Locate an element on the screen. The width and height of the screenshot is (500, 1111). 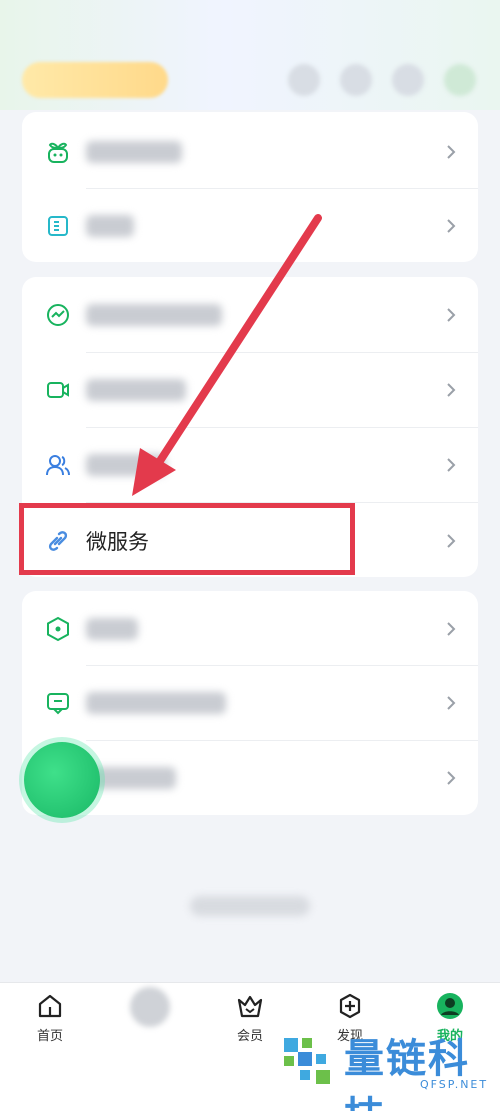
tab-label: 首页 is located at coordinates (49, 1036).